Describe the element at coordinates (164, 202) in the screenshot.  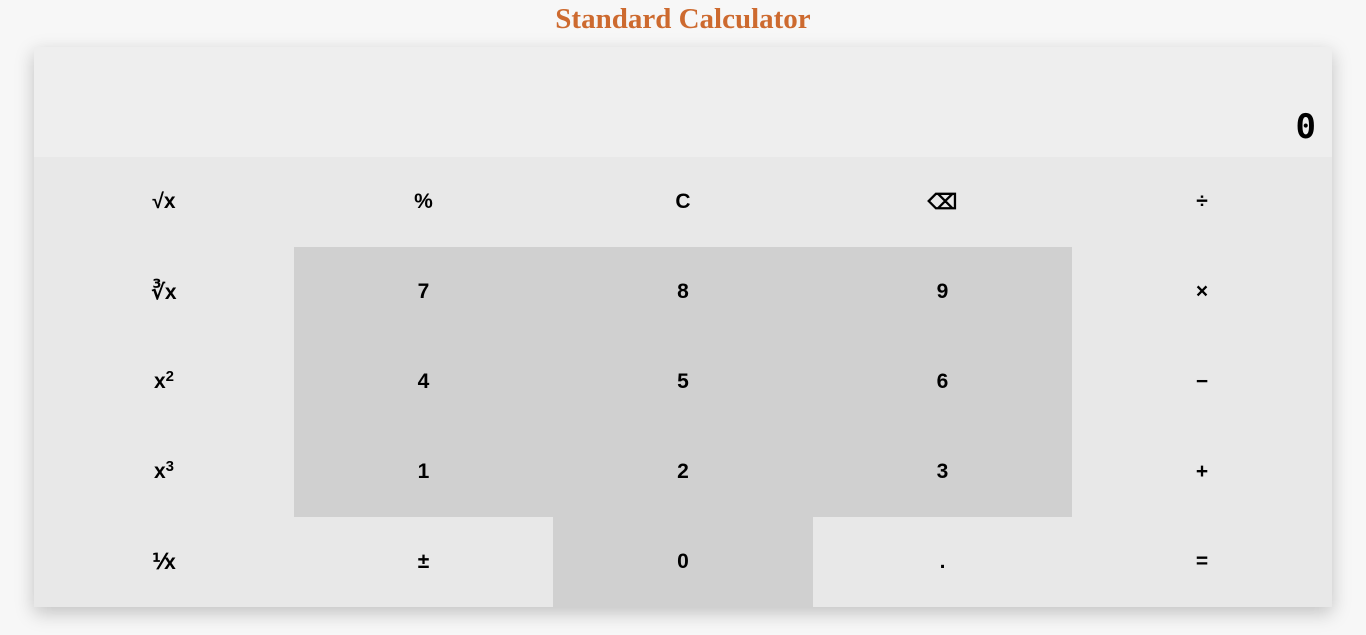
I see `square-root-button: √x` at that location.